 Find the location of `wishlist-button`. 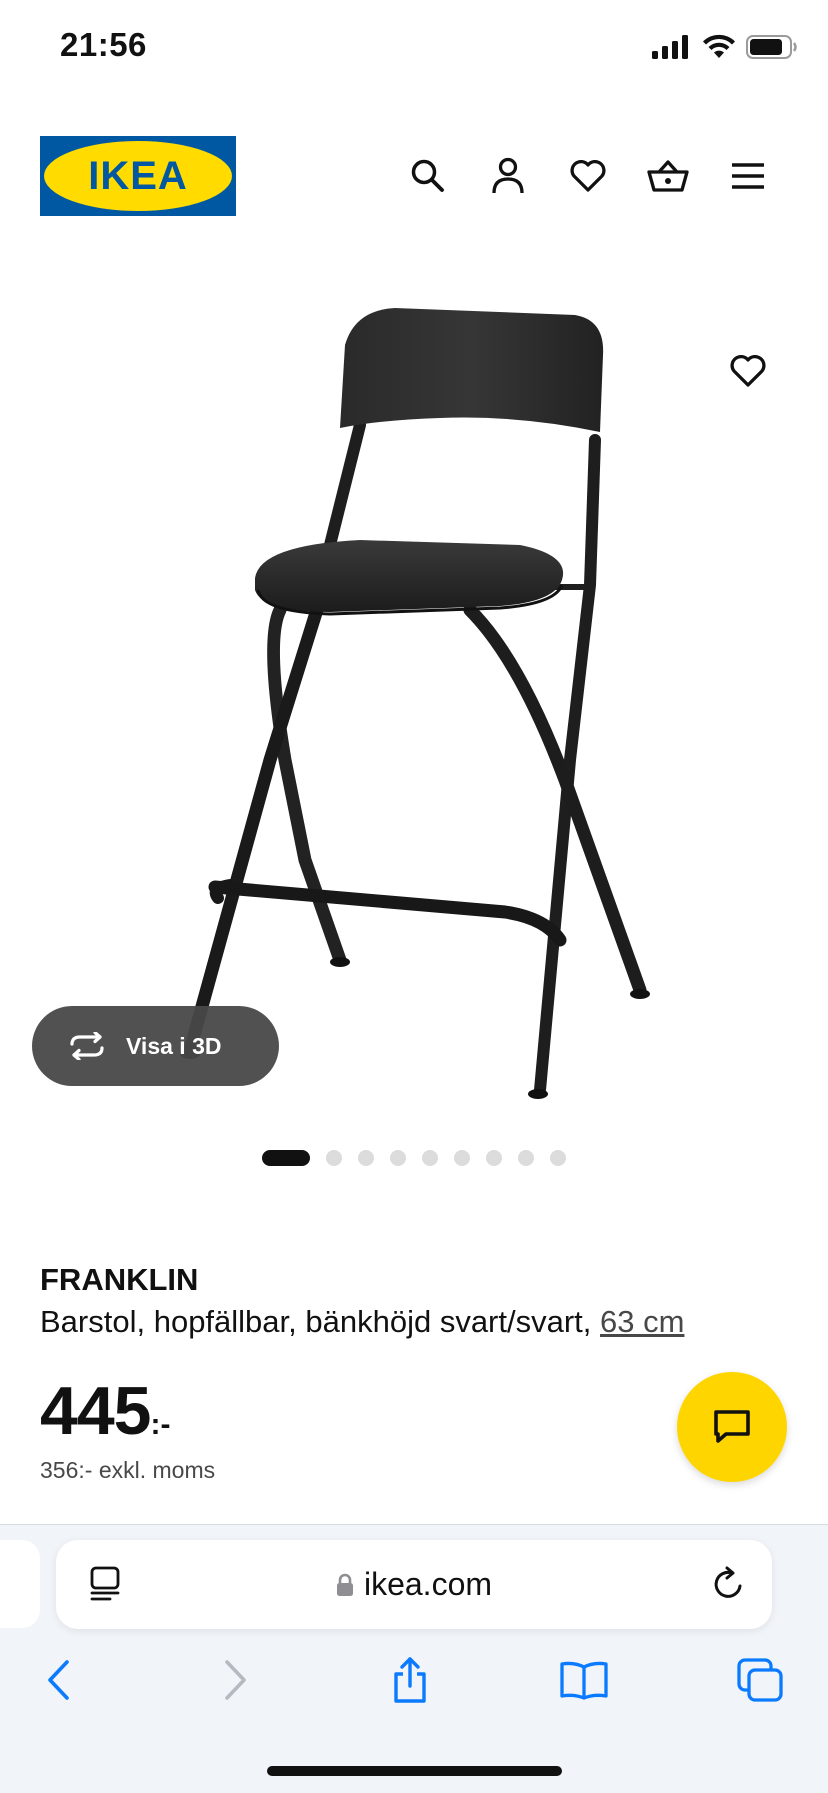

wishlist-button is located at coordinates (588, 176).